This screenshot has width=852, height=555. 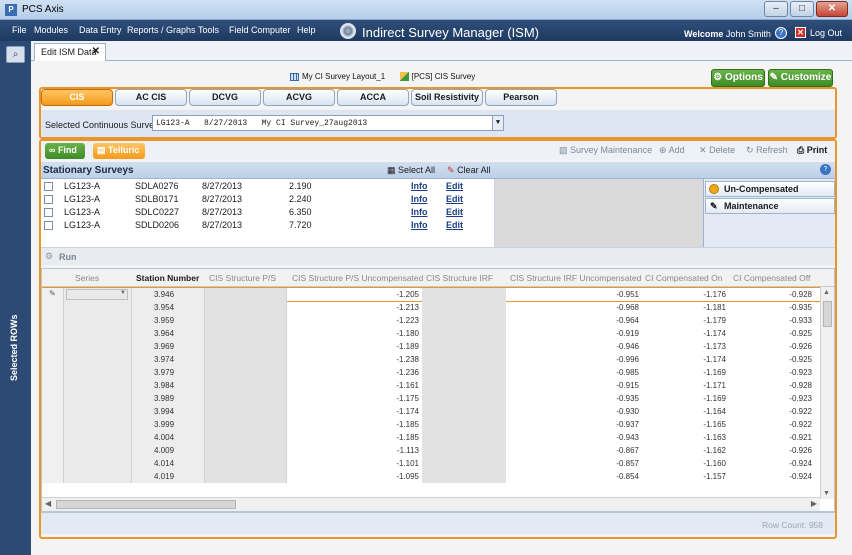 What do you see at coordinates (431, 437) in the screenshot?
I see `table-row: 4.004 -1.185 -0.943 -1.163 -0.921` at bounding box center [431, 437].